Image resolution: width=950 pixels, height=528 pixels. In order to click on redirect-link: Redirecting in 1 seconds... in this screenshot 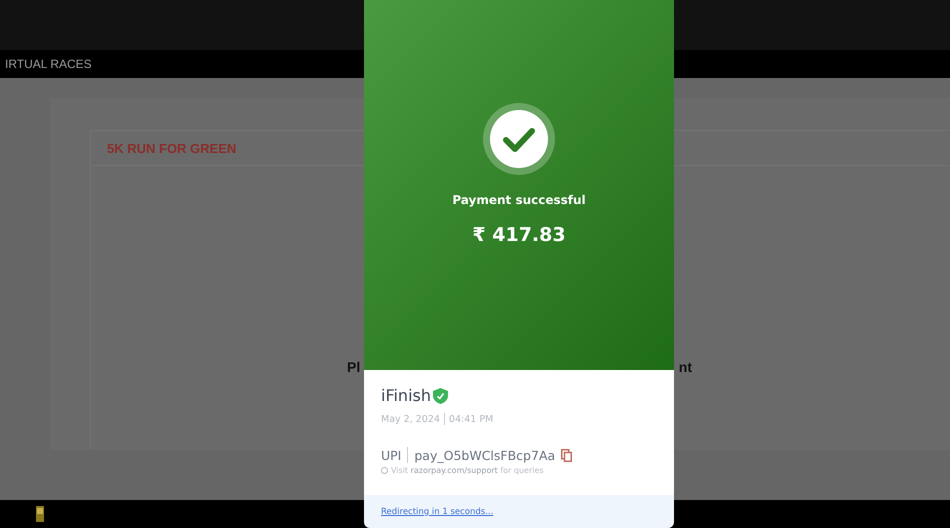, I will do `click(437, 511)`.